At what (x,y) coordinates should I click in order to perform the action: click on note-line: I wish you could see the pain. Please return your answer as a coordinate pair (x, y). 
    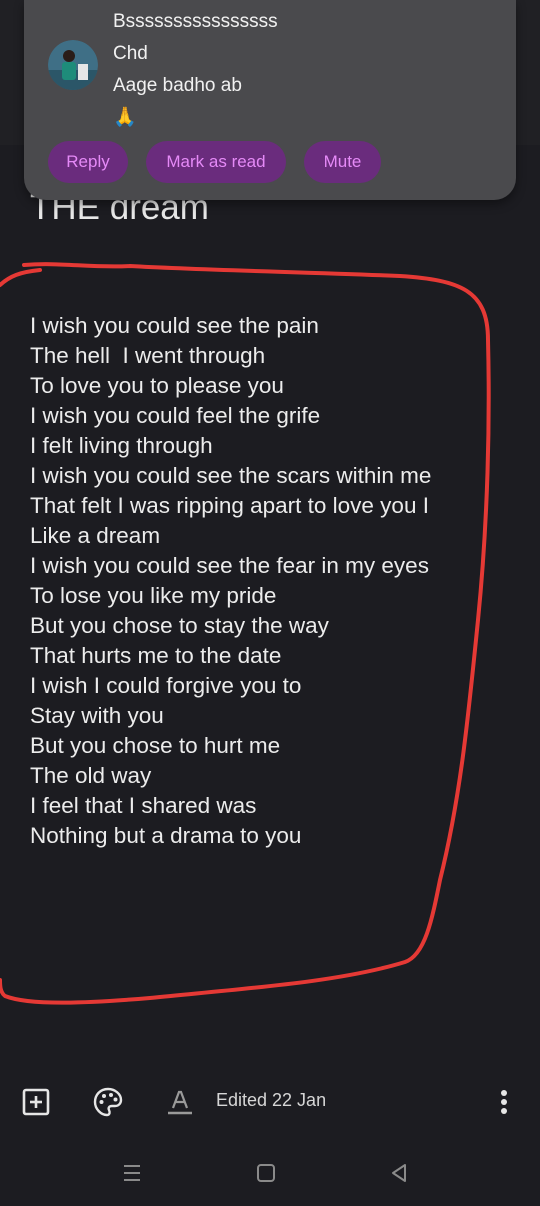
    Looking at the image, I should click on (174, 325).